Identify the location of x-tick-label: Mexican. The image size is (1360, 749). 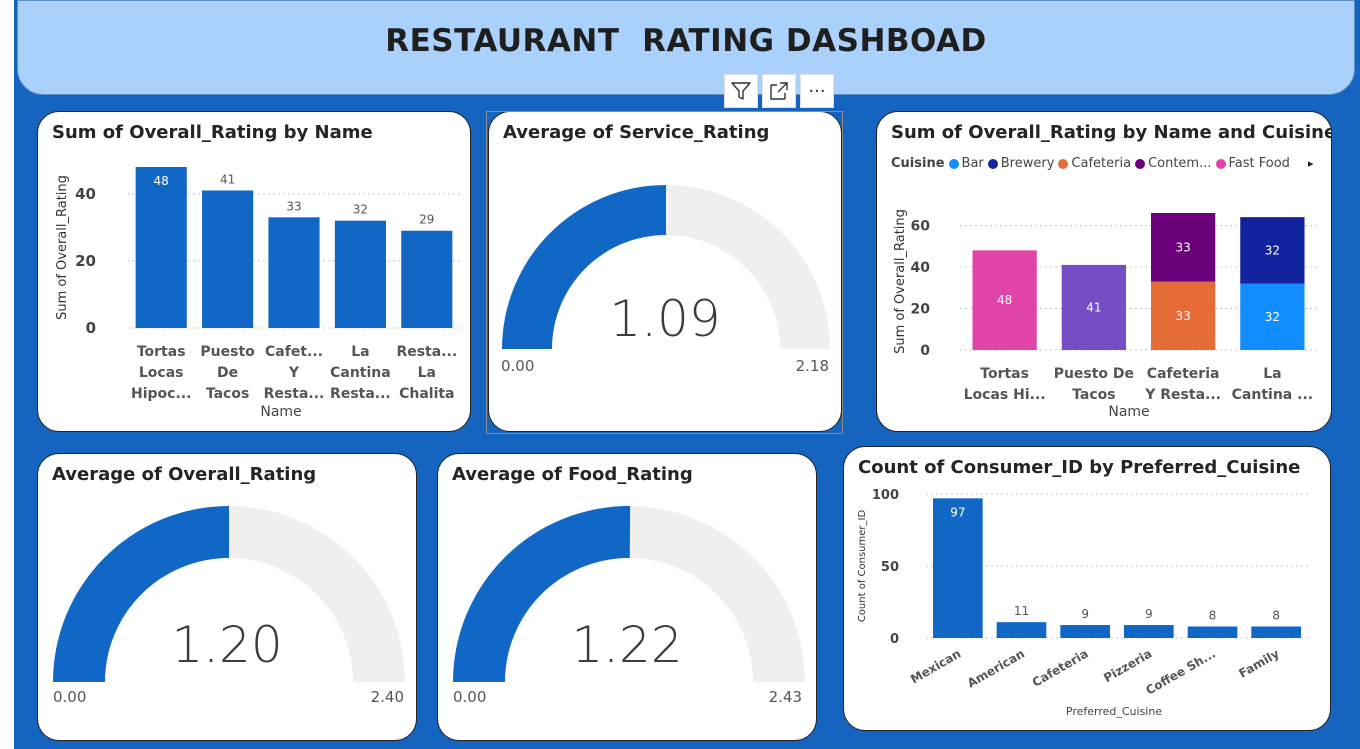
(935, 666).